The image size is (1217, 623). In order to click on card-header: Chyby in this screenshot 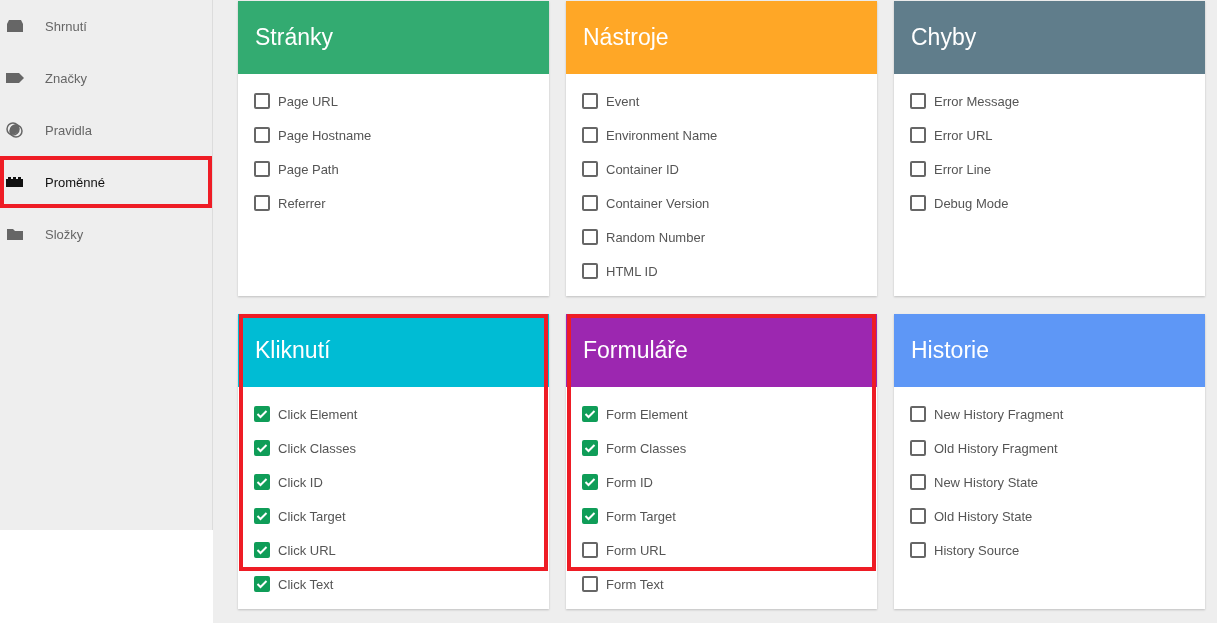, I will do `click(1049, 37)`.